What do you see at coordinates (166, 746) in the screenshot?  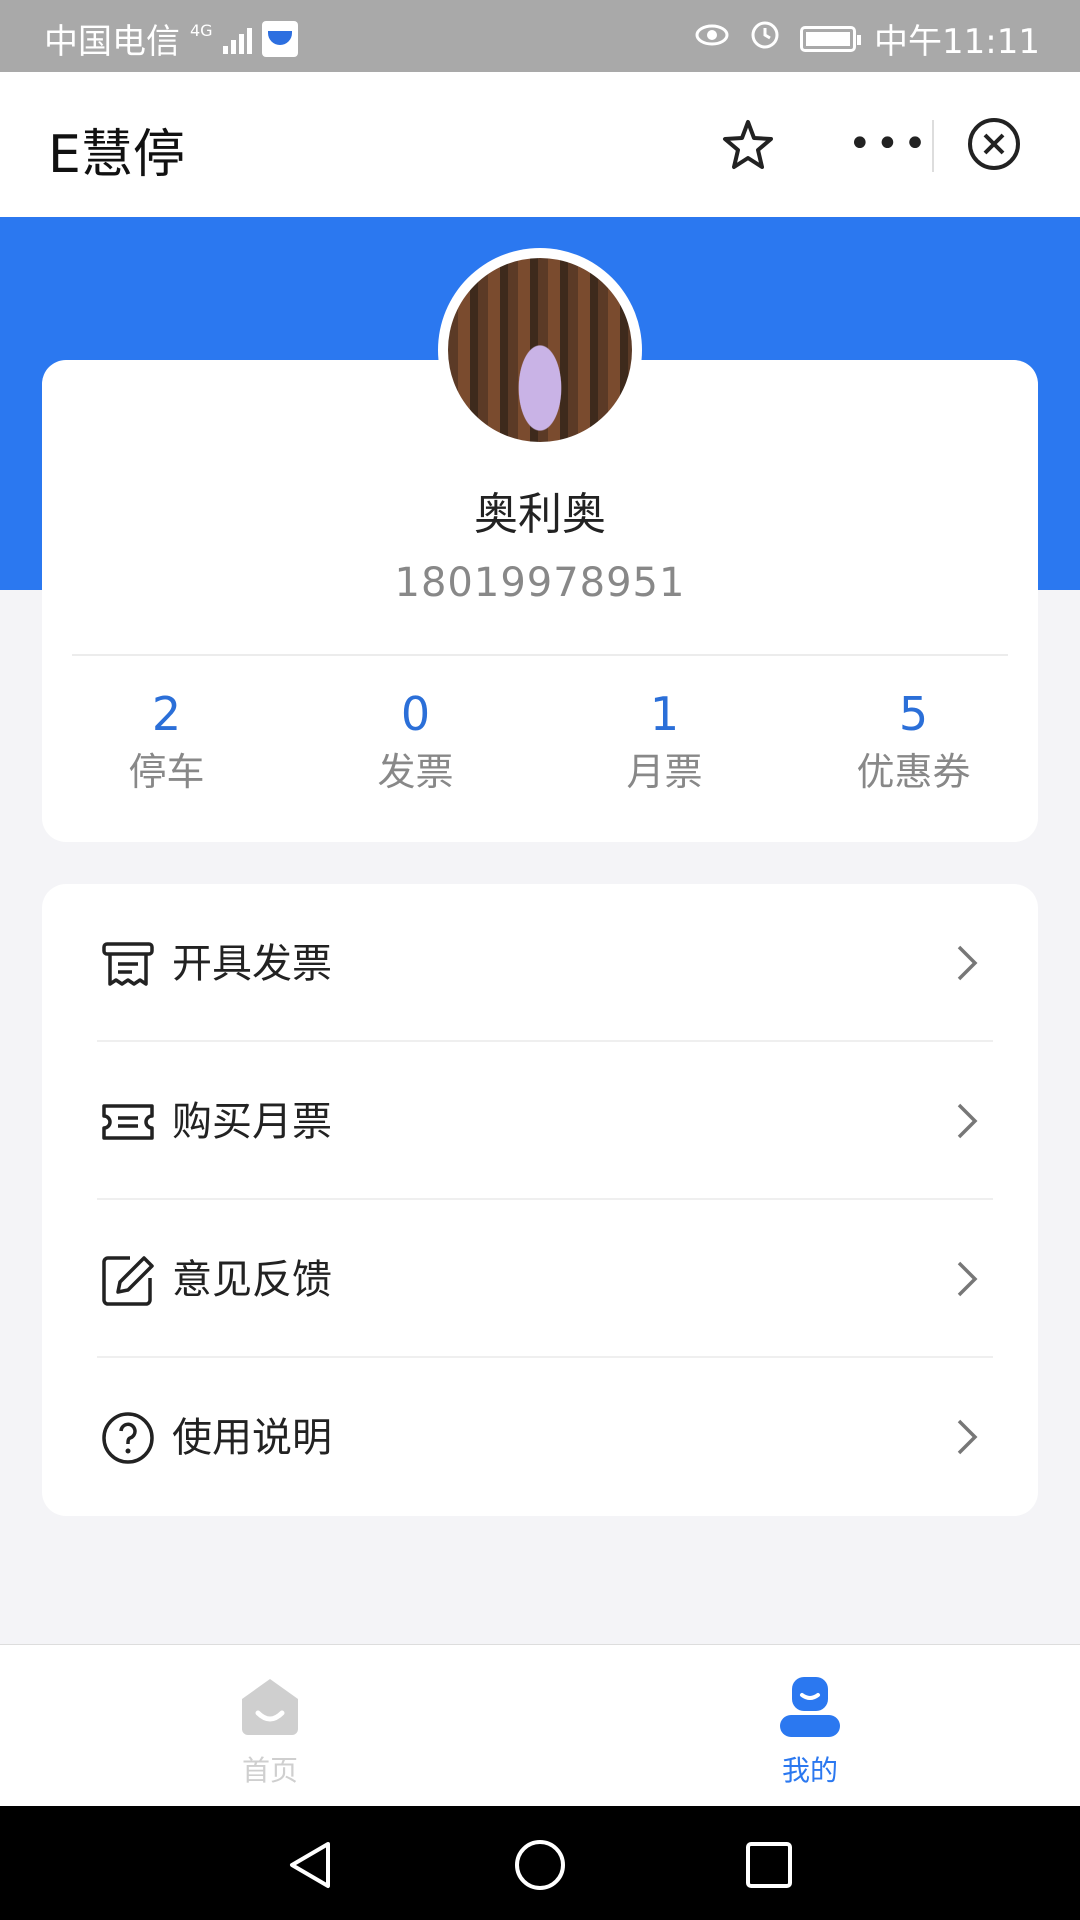 I see `stat-parking: 2 停车` at bounding box center [166, 746].